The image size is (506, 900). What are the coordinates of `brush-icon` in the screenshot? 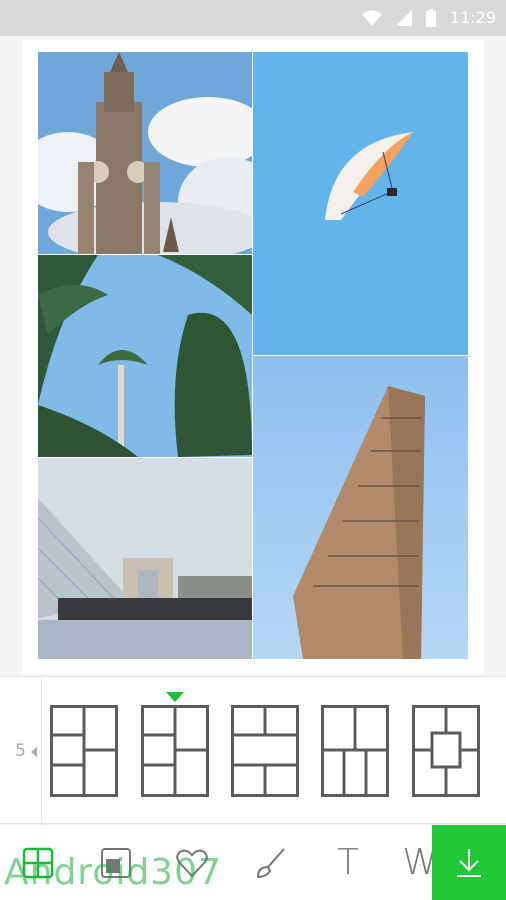 It's located at (270, 863).